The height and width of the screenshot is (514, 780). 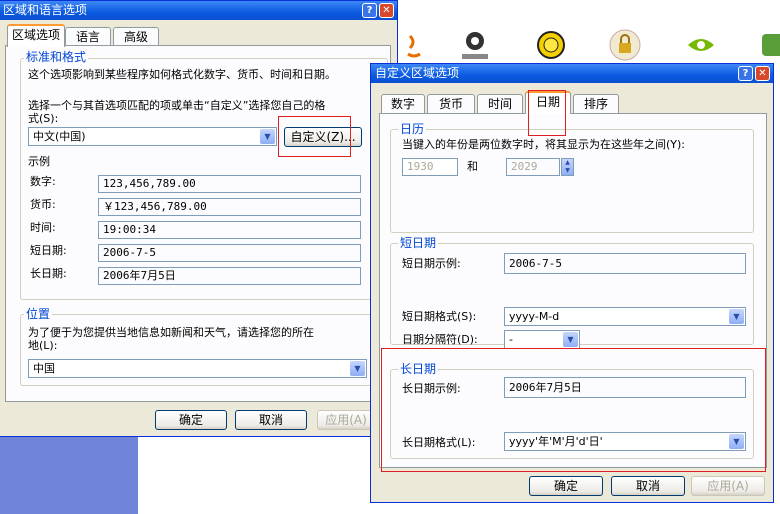 I want to click on sample-currency-value: ￥123,456,789.00, so click(x=229, y=207).